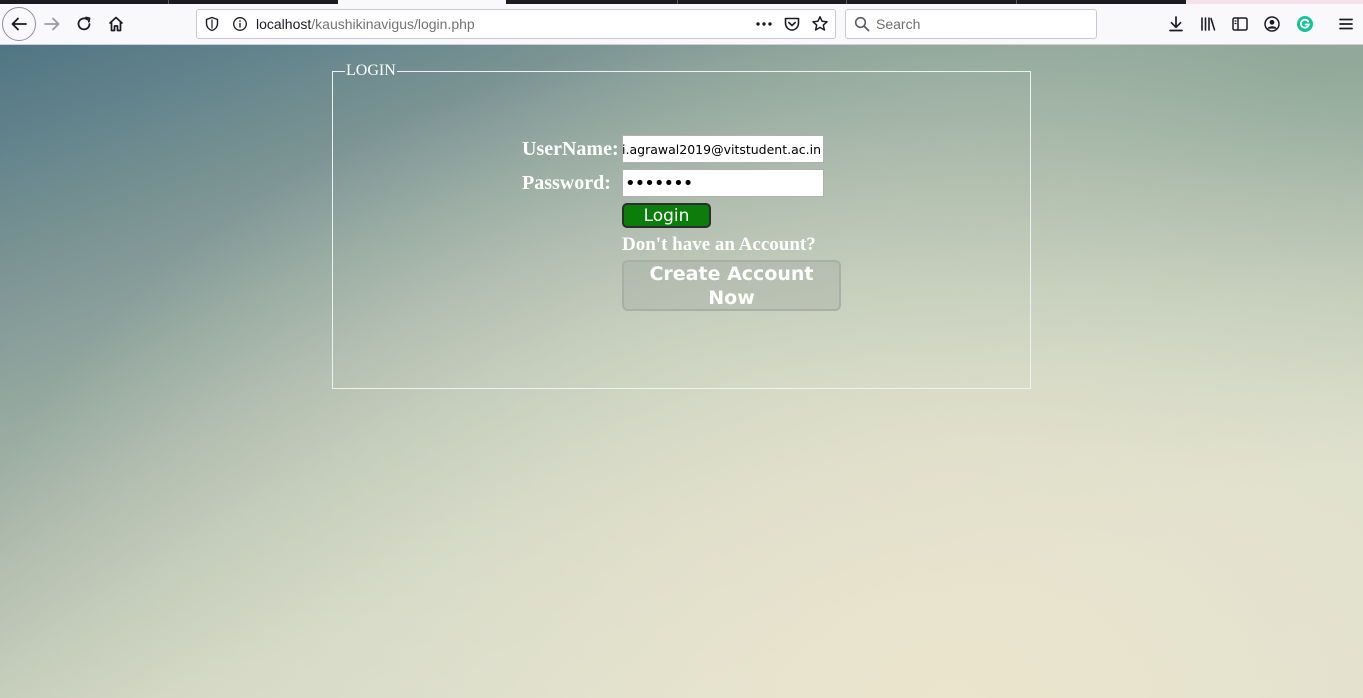  What do you see at coordinates (764, 24) in the screenshot?
I see `more-dots-icon` at bounding box center [764, 24].